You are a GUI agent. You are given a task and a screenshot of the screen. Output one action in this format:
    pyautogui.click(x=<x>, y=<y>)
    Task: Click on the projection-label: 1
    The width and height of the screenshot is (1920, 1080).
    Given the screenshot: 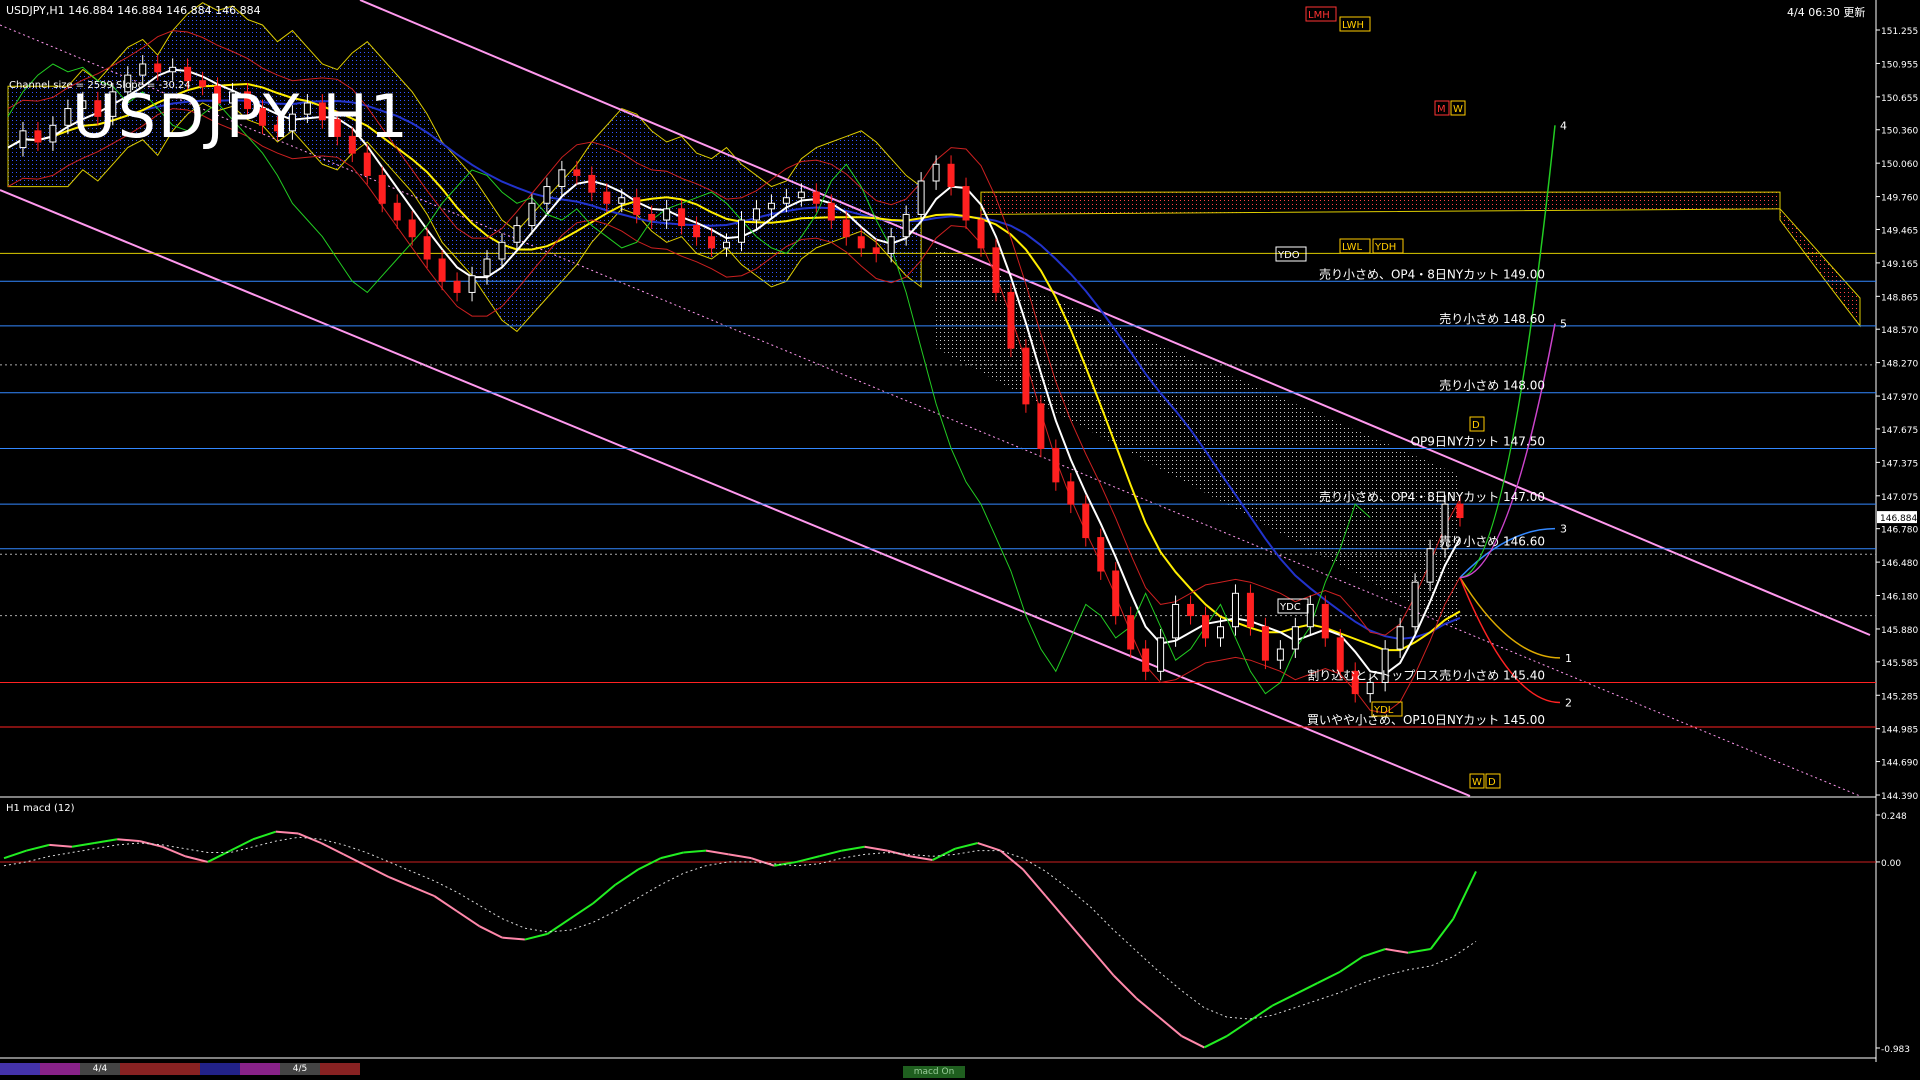 What is the action you would take?
    pyautogui.click(x=1568, y=658)
    